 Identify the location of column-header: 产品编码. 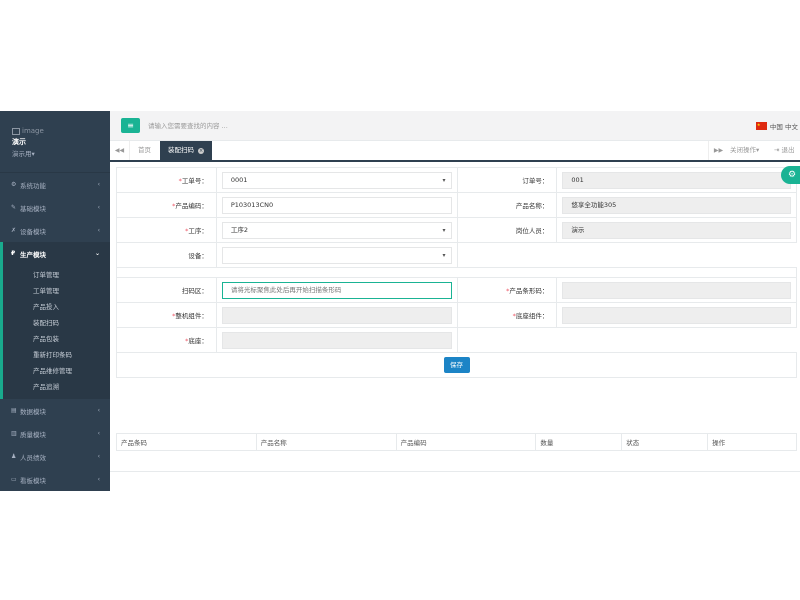
(466, 442).